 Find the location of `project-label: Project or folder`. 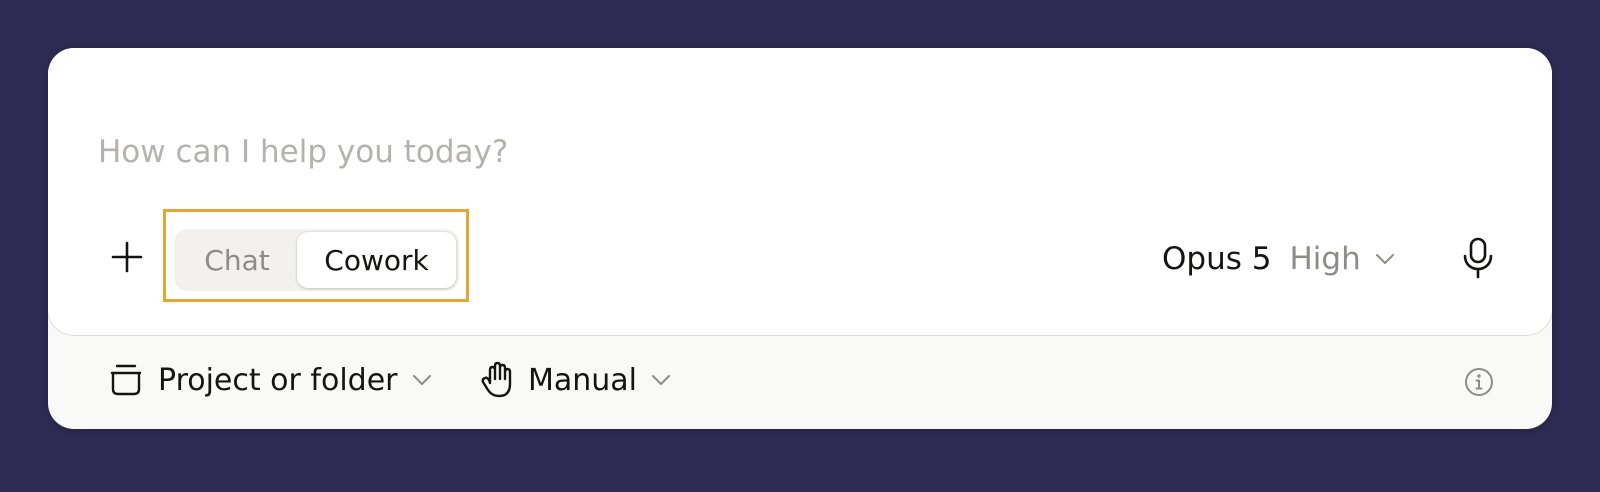

project-label: Project or folder is located at coordinates (278, 380).